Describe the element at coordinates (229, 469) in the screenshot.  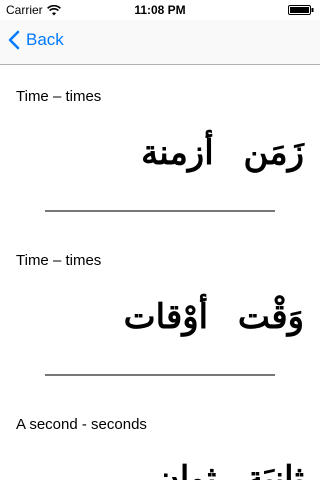
I see `arabic-text: ثانِيَة ثوانٍ` at that location.